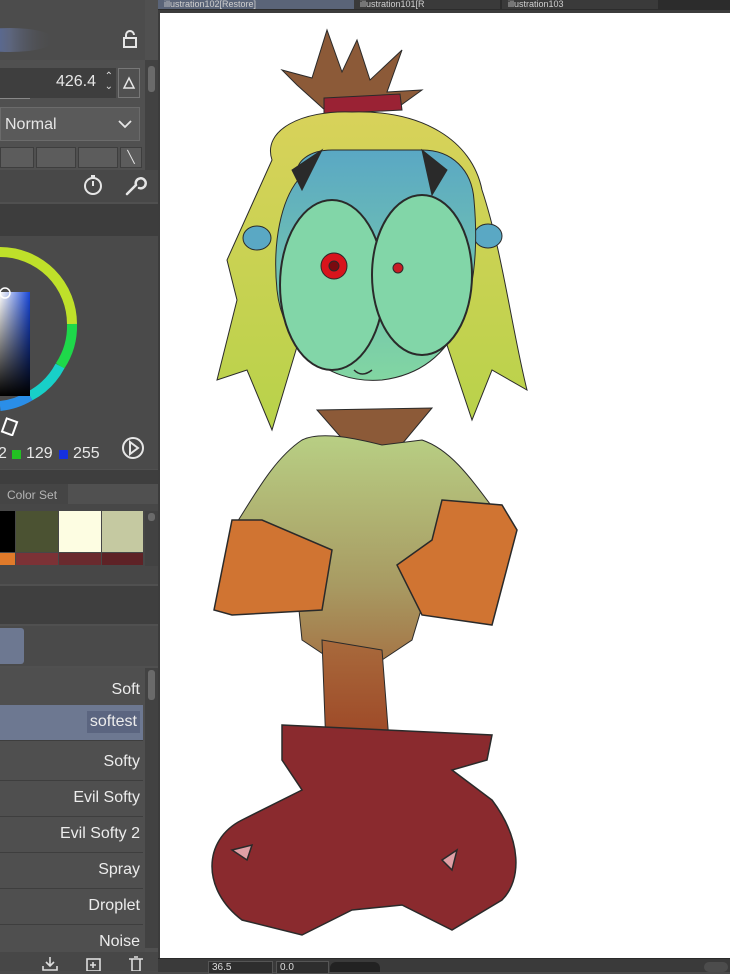  I want to click on opacity-value: 426.4, so click(75, 81).